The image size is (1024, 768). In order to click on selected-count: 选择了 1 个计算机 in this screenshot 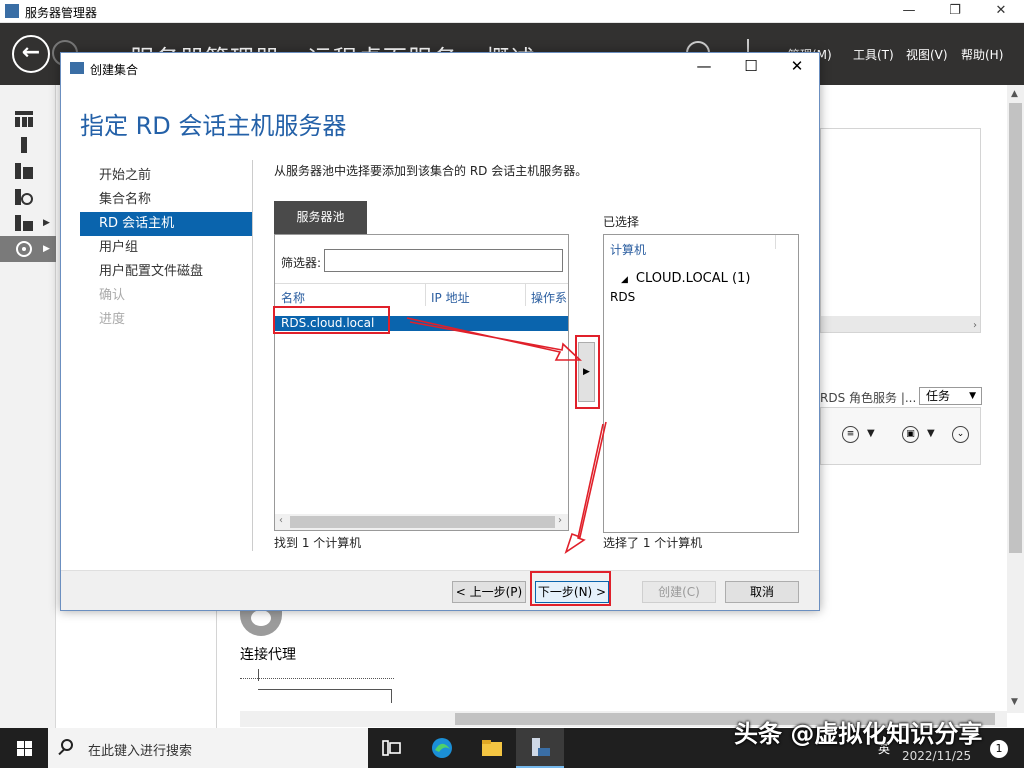, I will do `click(653, 543)`.